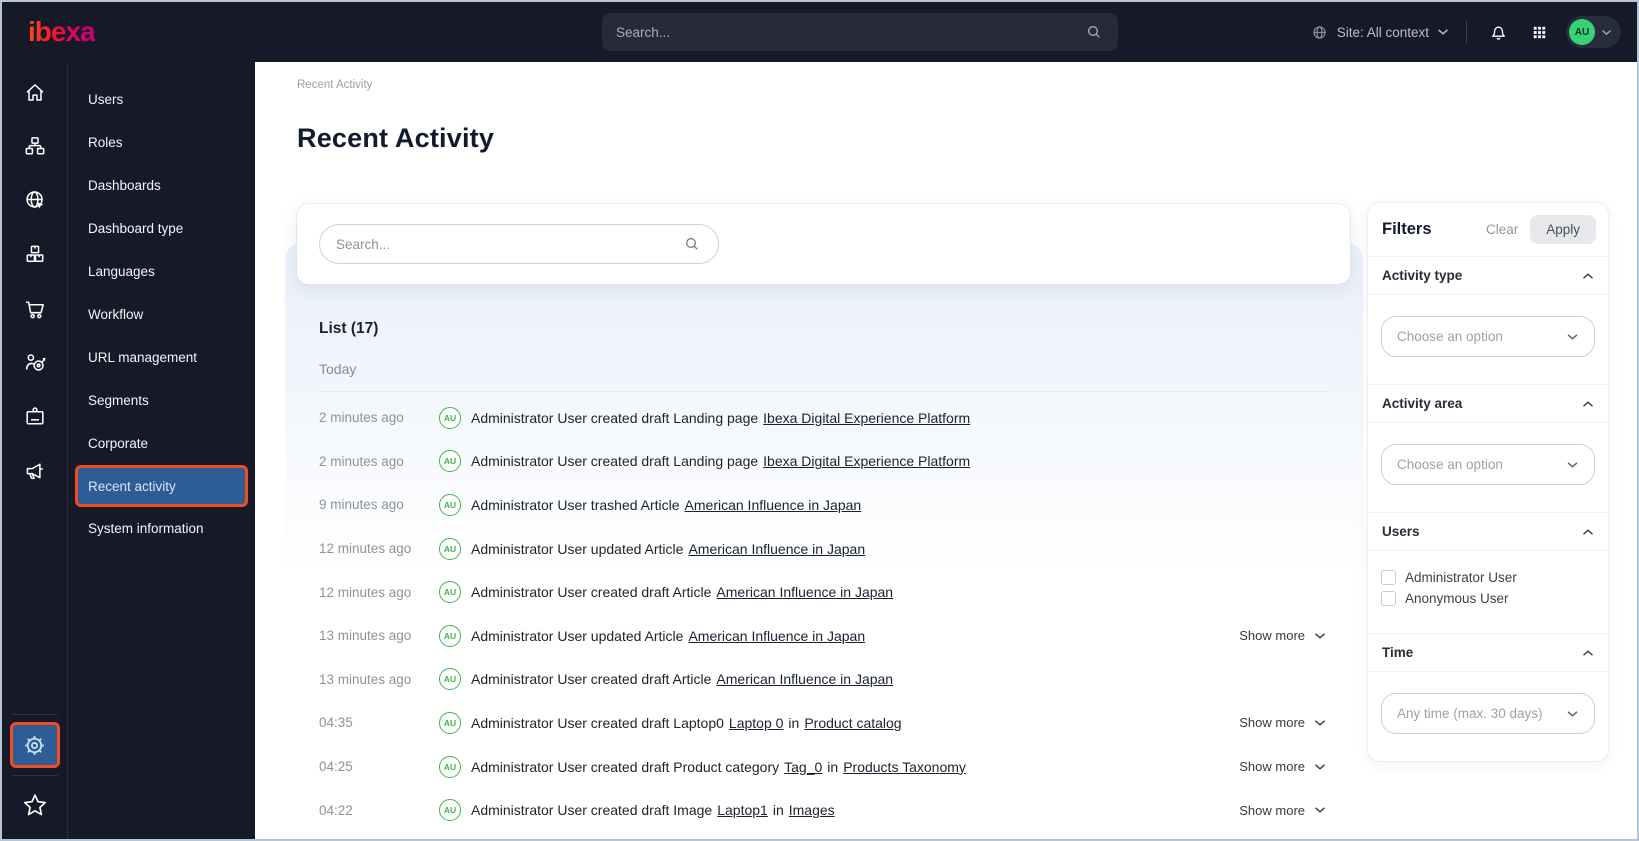 The image size is (1639, 841). Describe the element at coordinates (365, 636) in the screenshot. I see `activity-time: 13 minutes ago` at that location.